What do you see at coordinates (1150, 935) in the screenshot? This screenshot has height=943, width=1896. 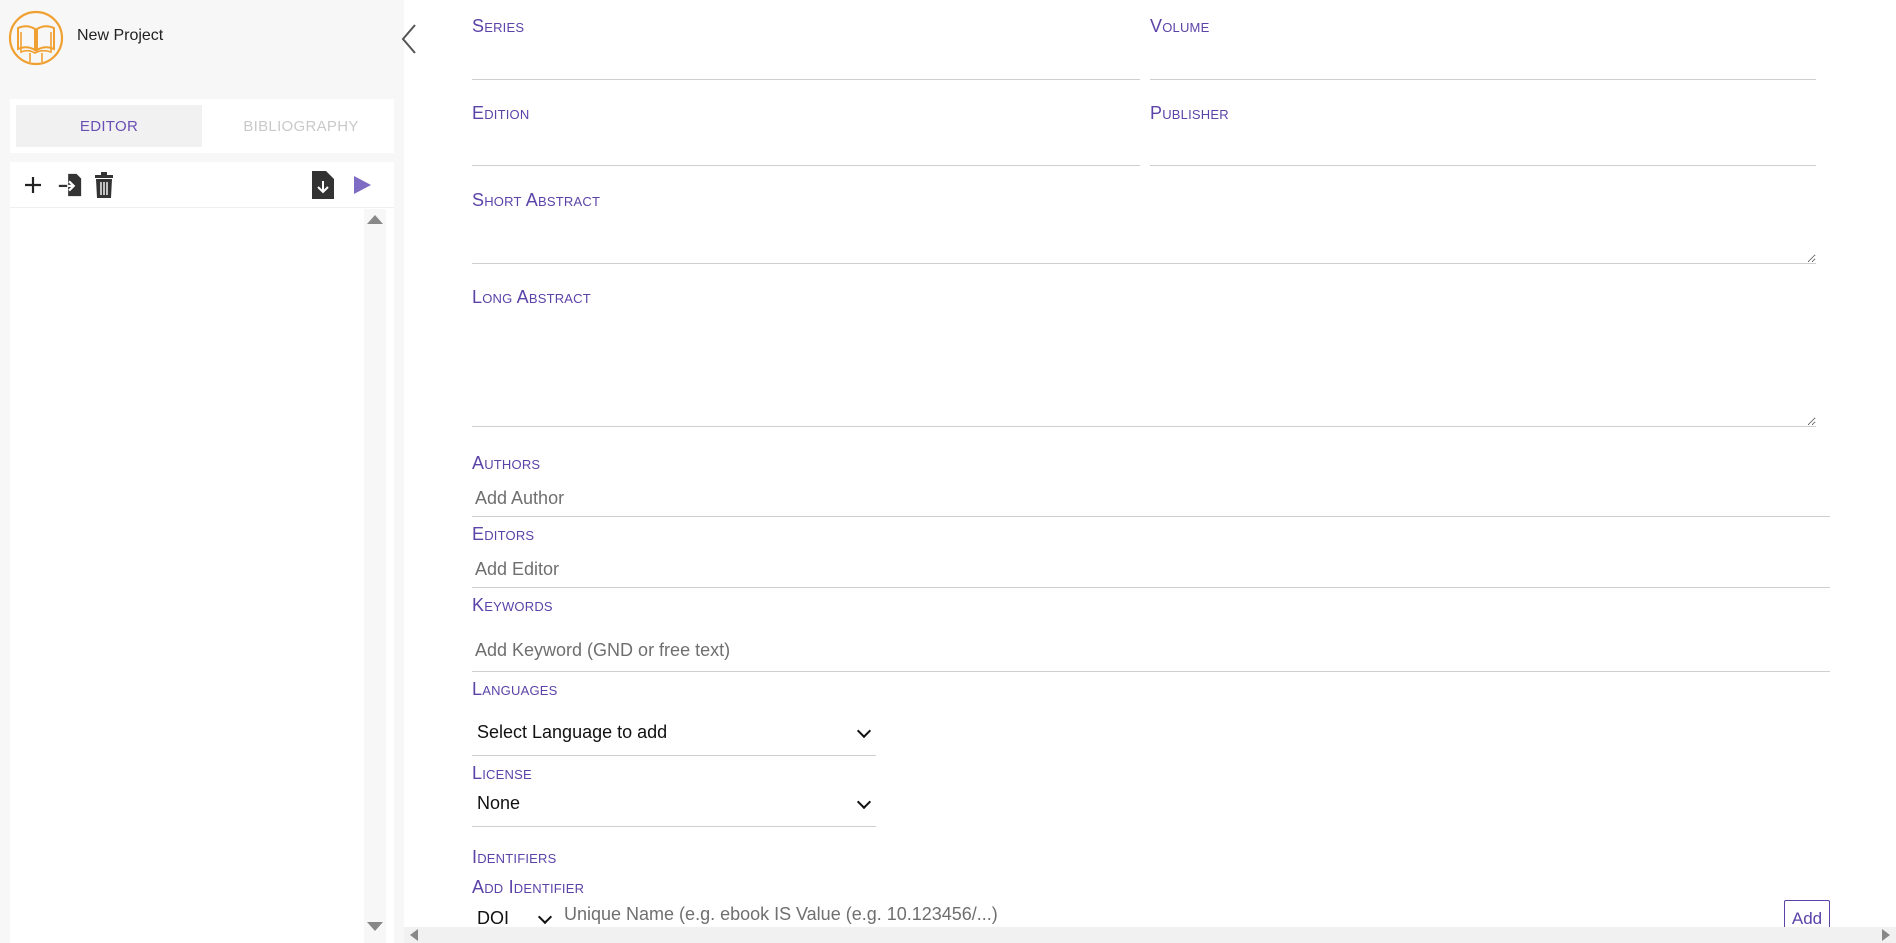 I see `horizontal-scrollbar` at bounding box center [1150, 935].